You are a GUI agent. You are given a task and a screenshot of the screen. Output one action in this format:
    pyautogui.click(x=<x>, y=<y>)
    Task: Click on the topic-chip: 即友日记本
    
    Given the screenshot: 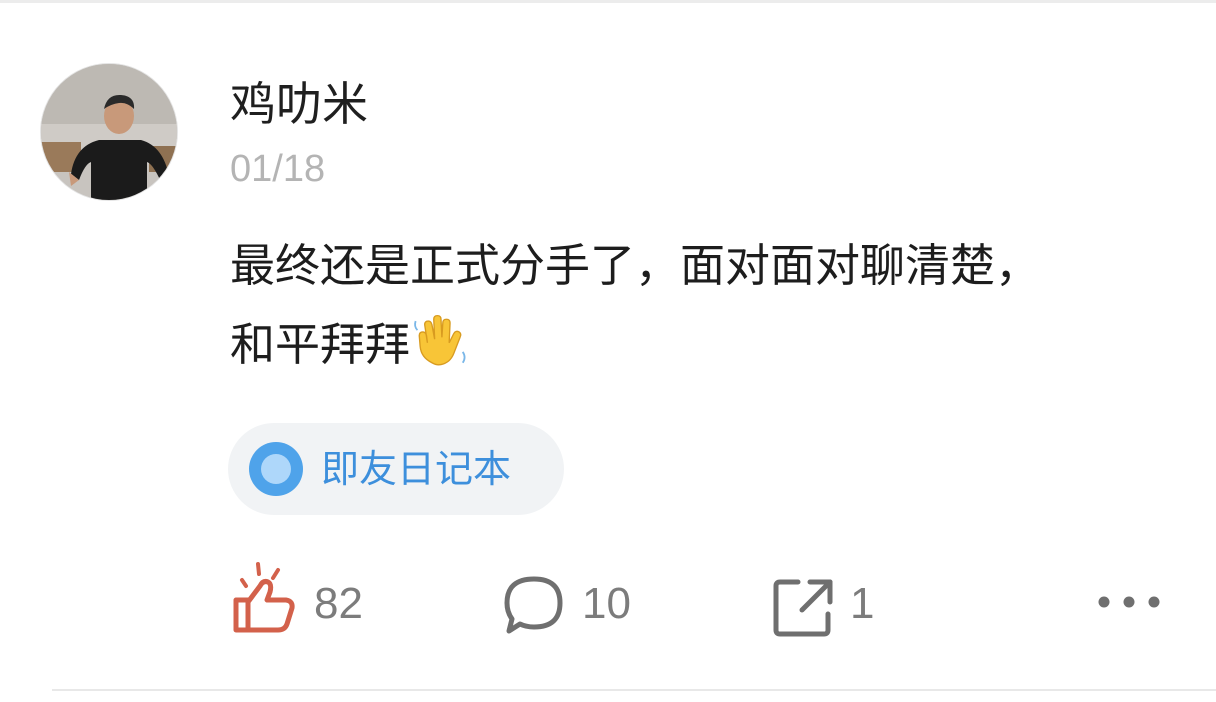 What is the action you would take?
    pyautogui.click(x=396, y=469)
    